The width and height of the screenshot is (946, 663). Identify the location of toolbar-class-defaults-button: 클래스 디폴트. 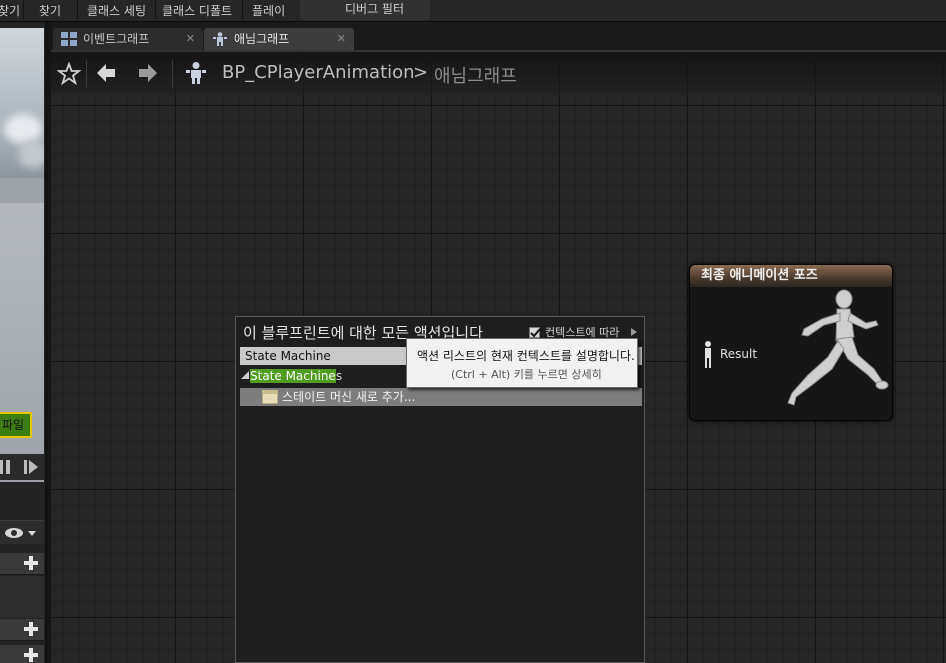
(197, 11).